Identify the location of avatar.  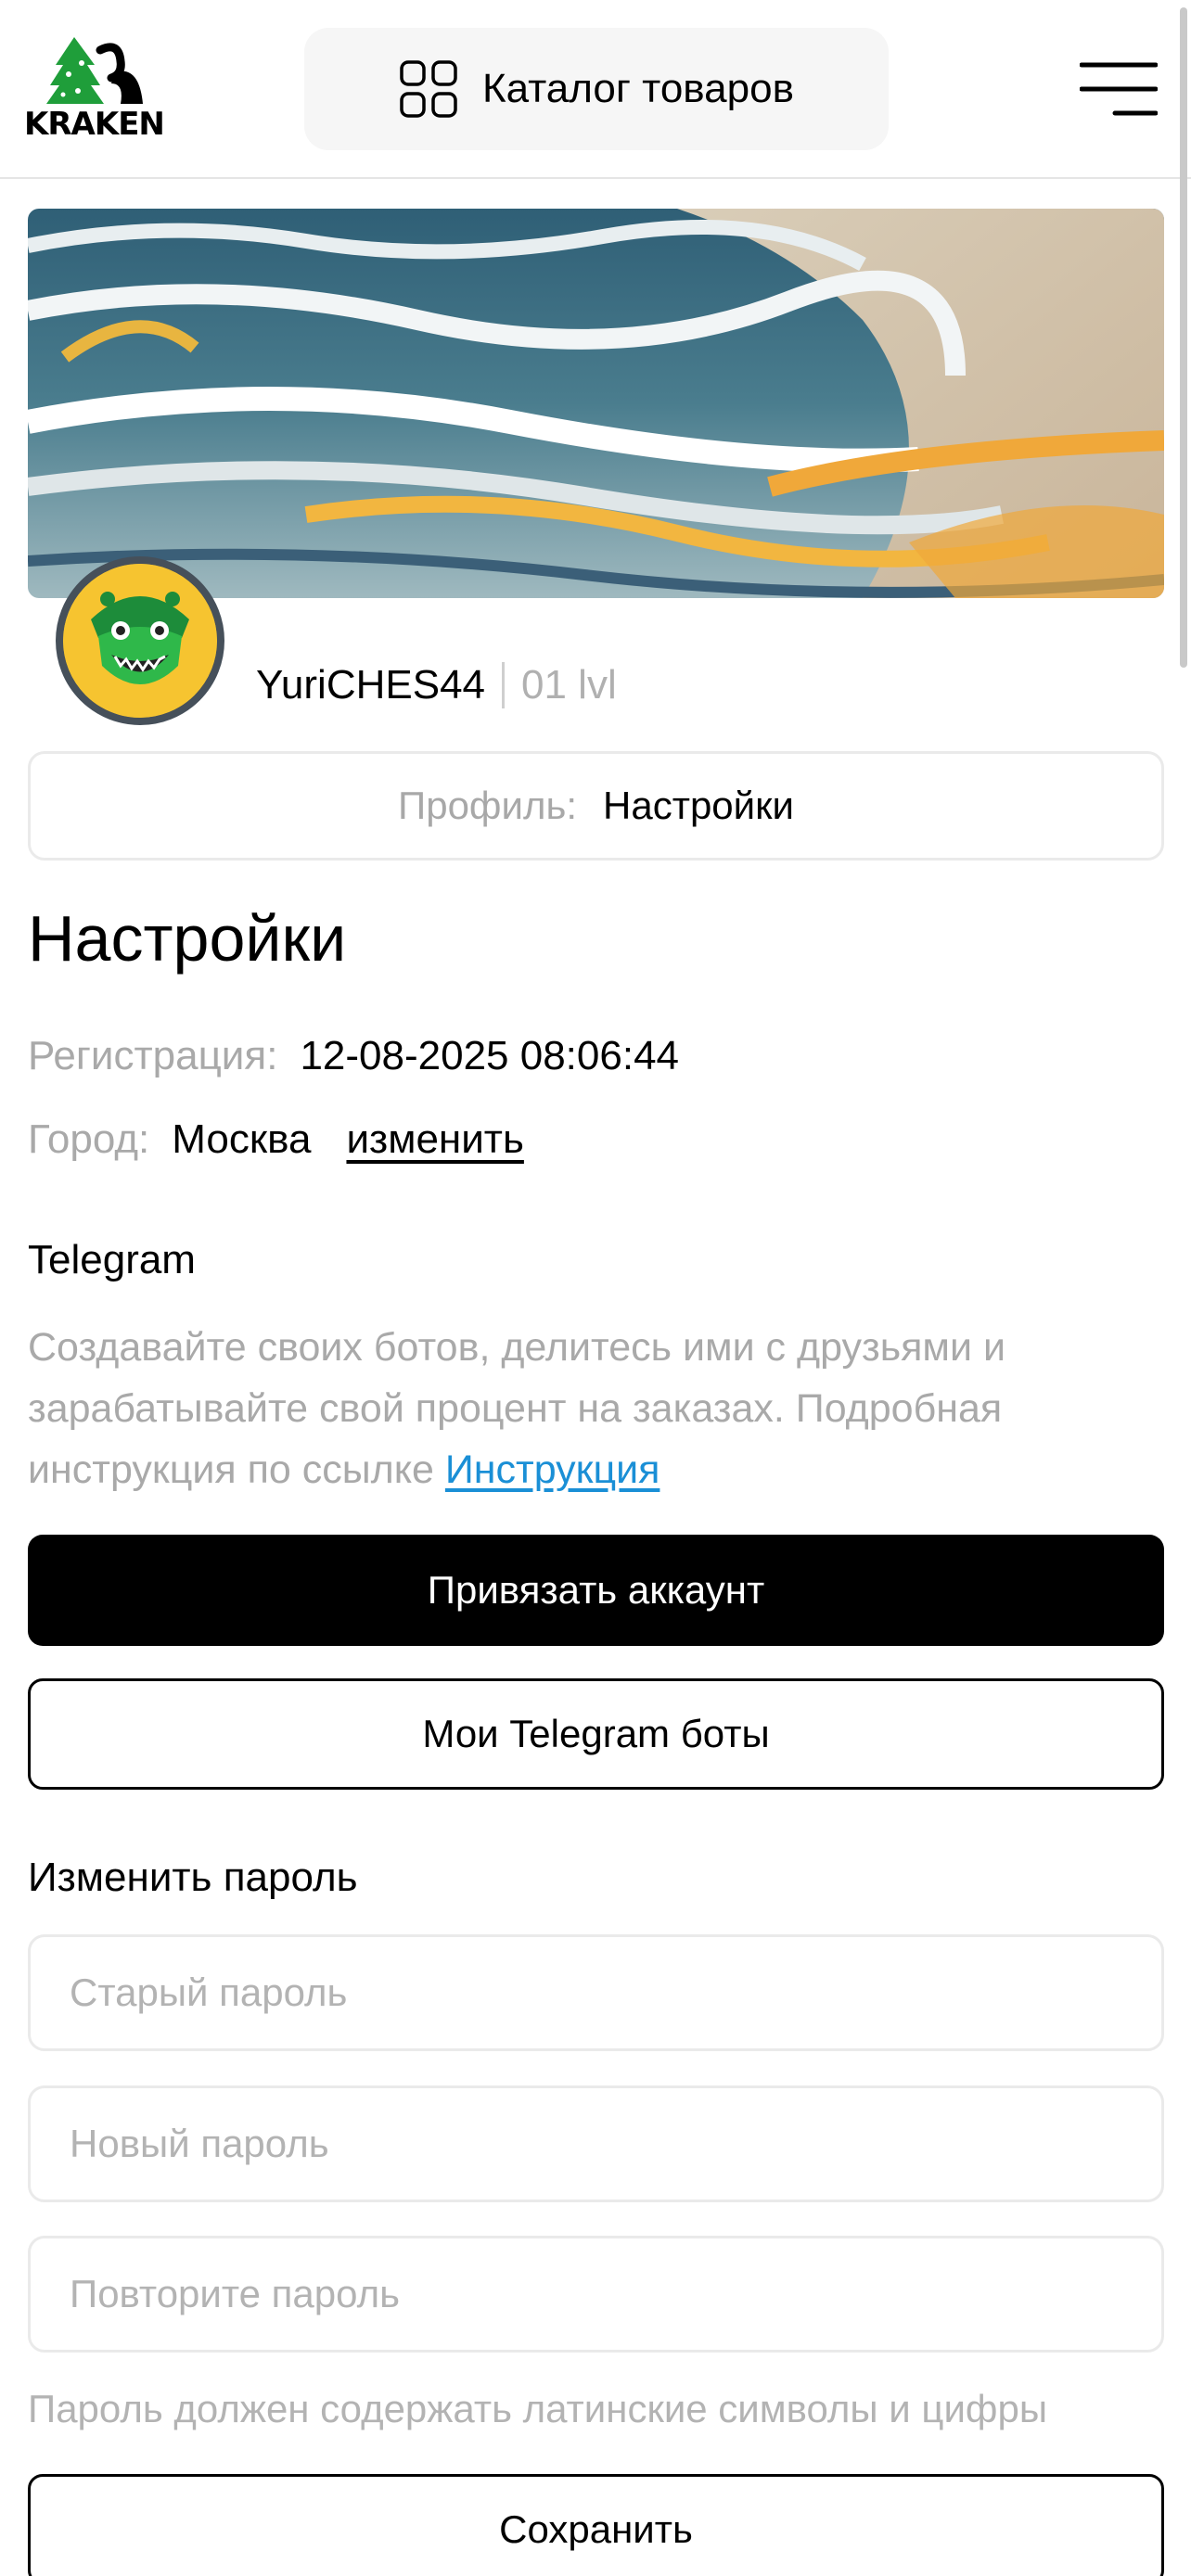
(140, 640).